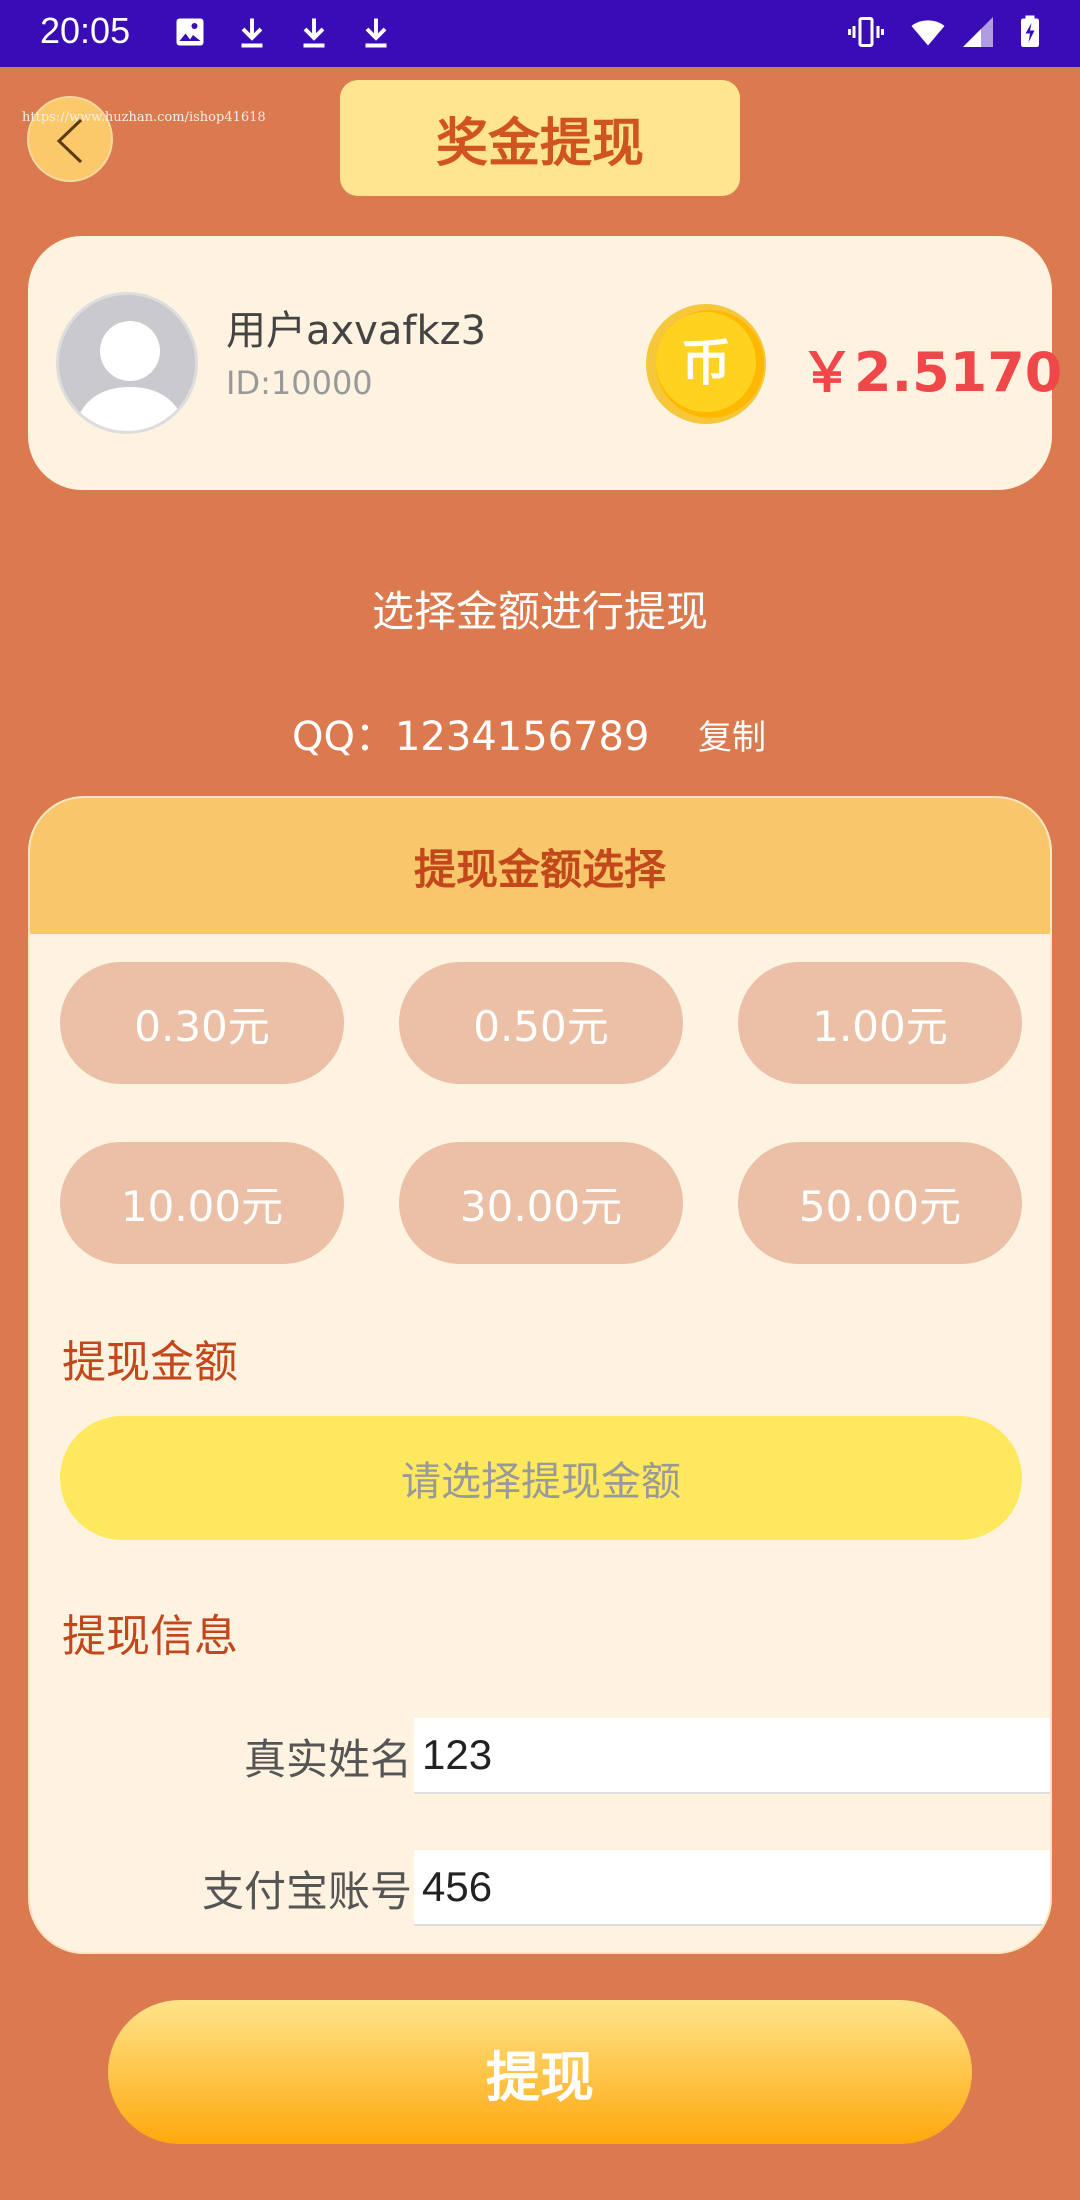 Image resolution: width=1080 pixels, height=2200 pixels. I want to click on user-placeholder-icon, so click(130, 376).